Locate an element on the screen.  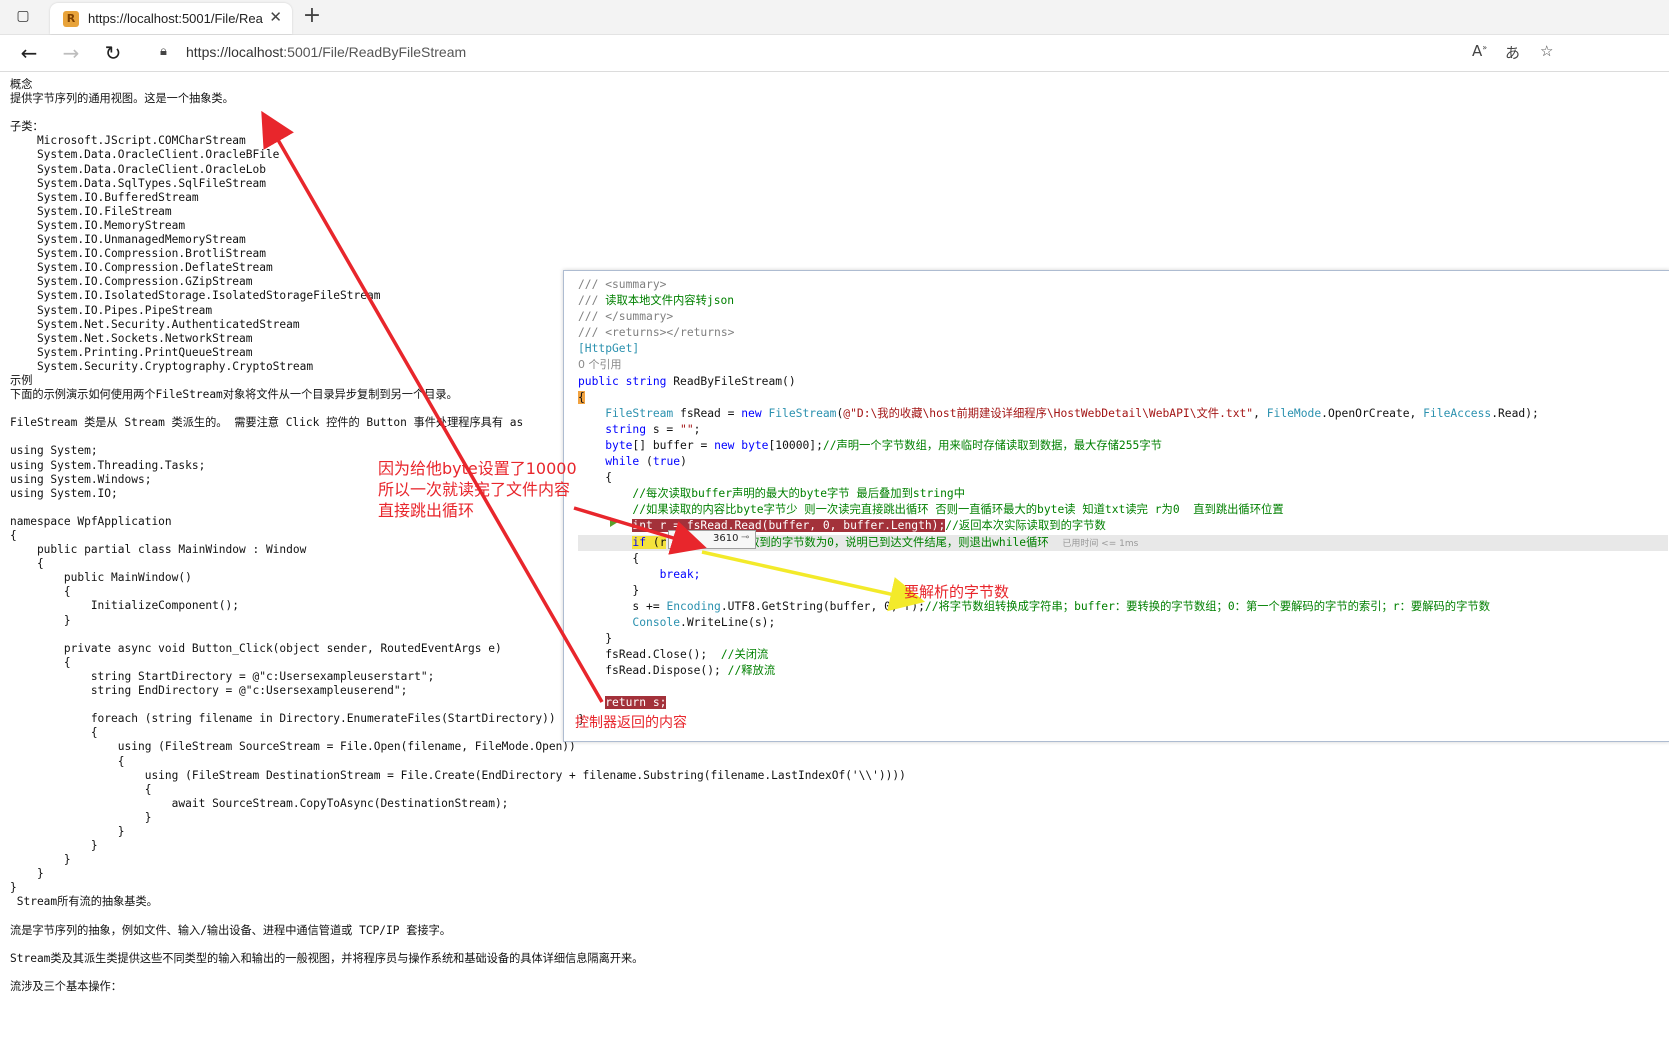
tab-active: R https://localhost:5001/File/ReadB ✕ is located at coordinates (171, 18).